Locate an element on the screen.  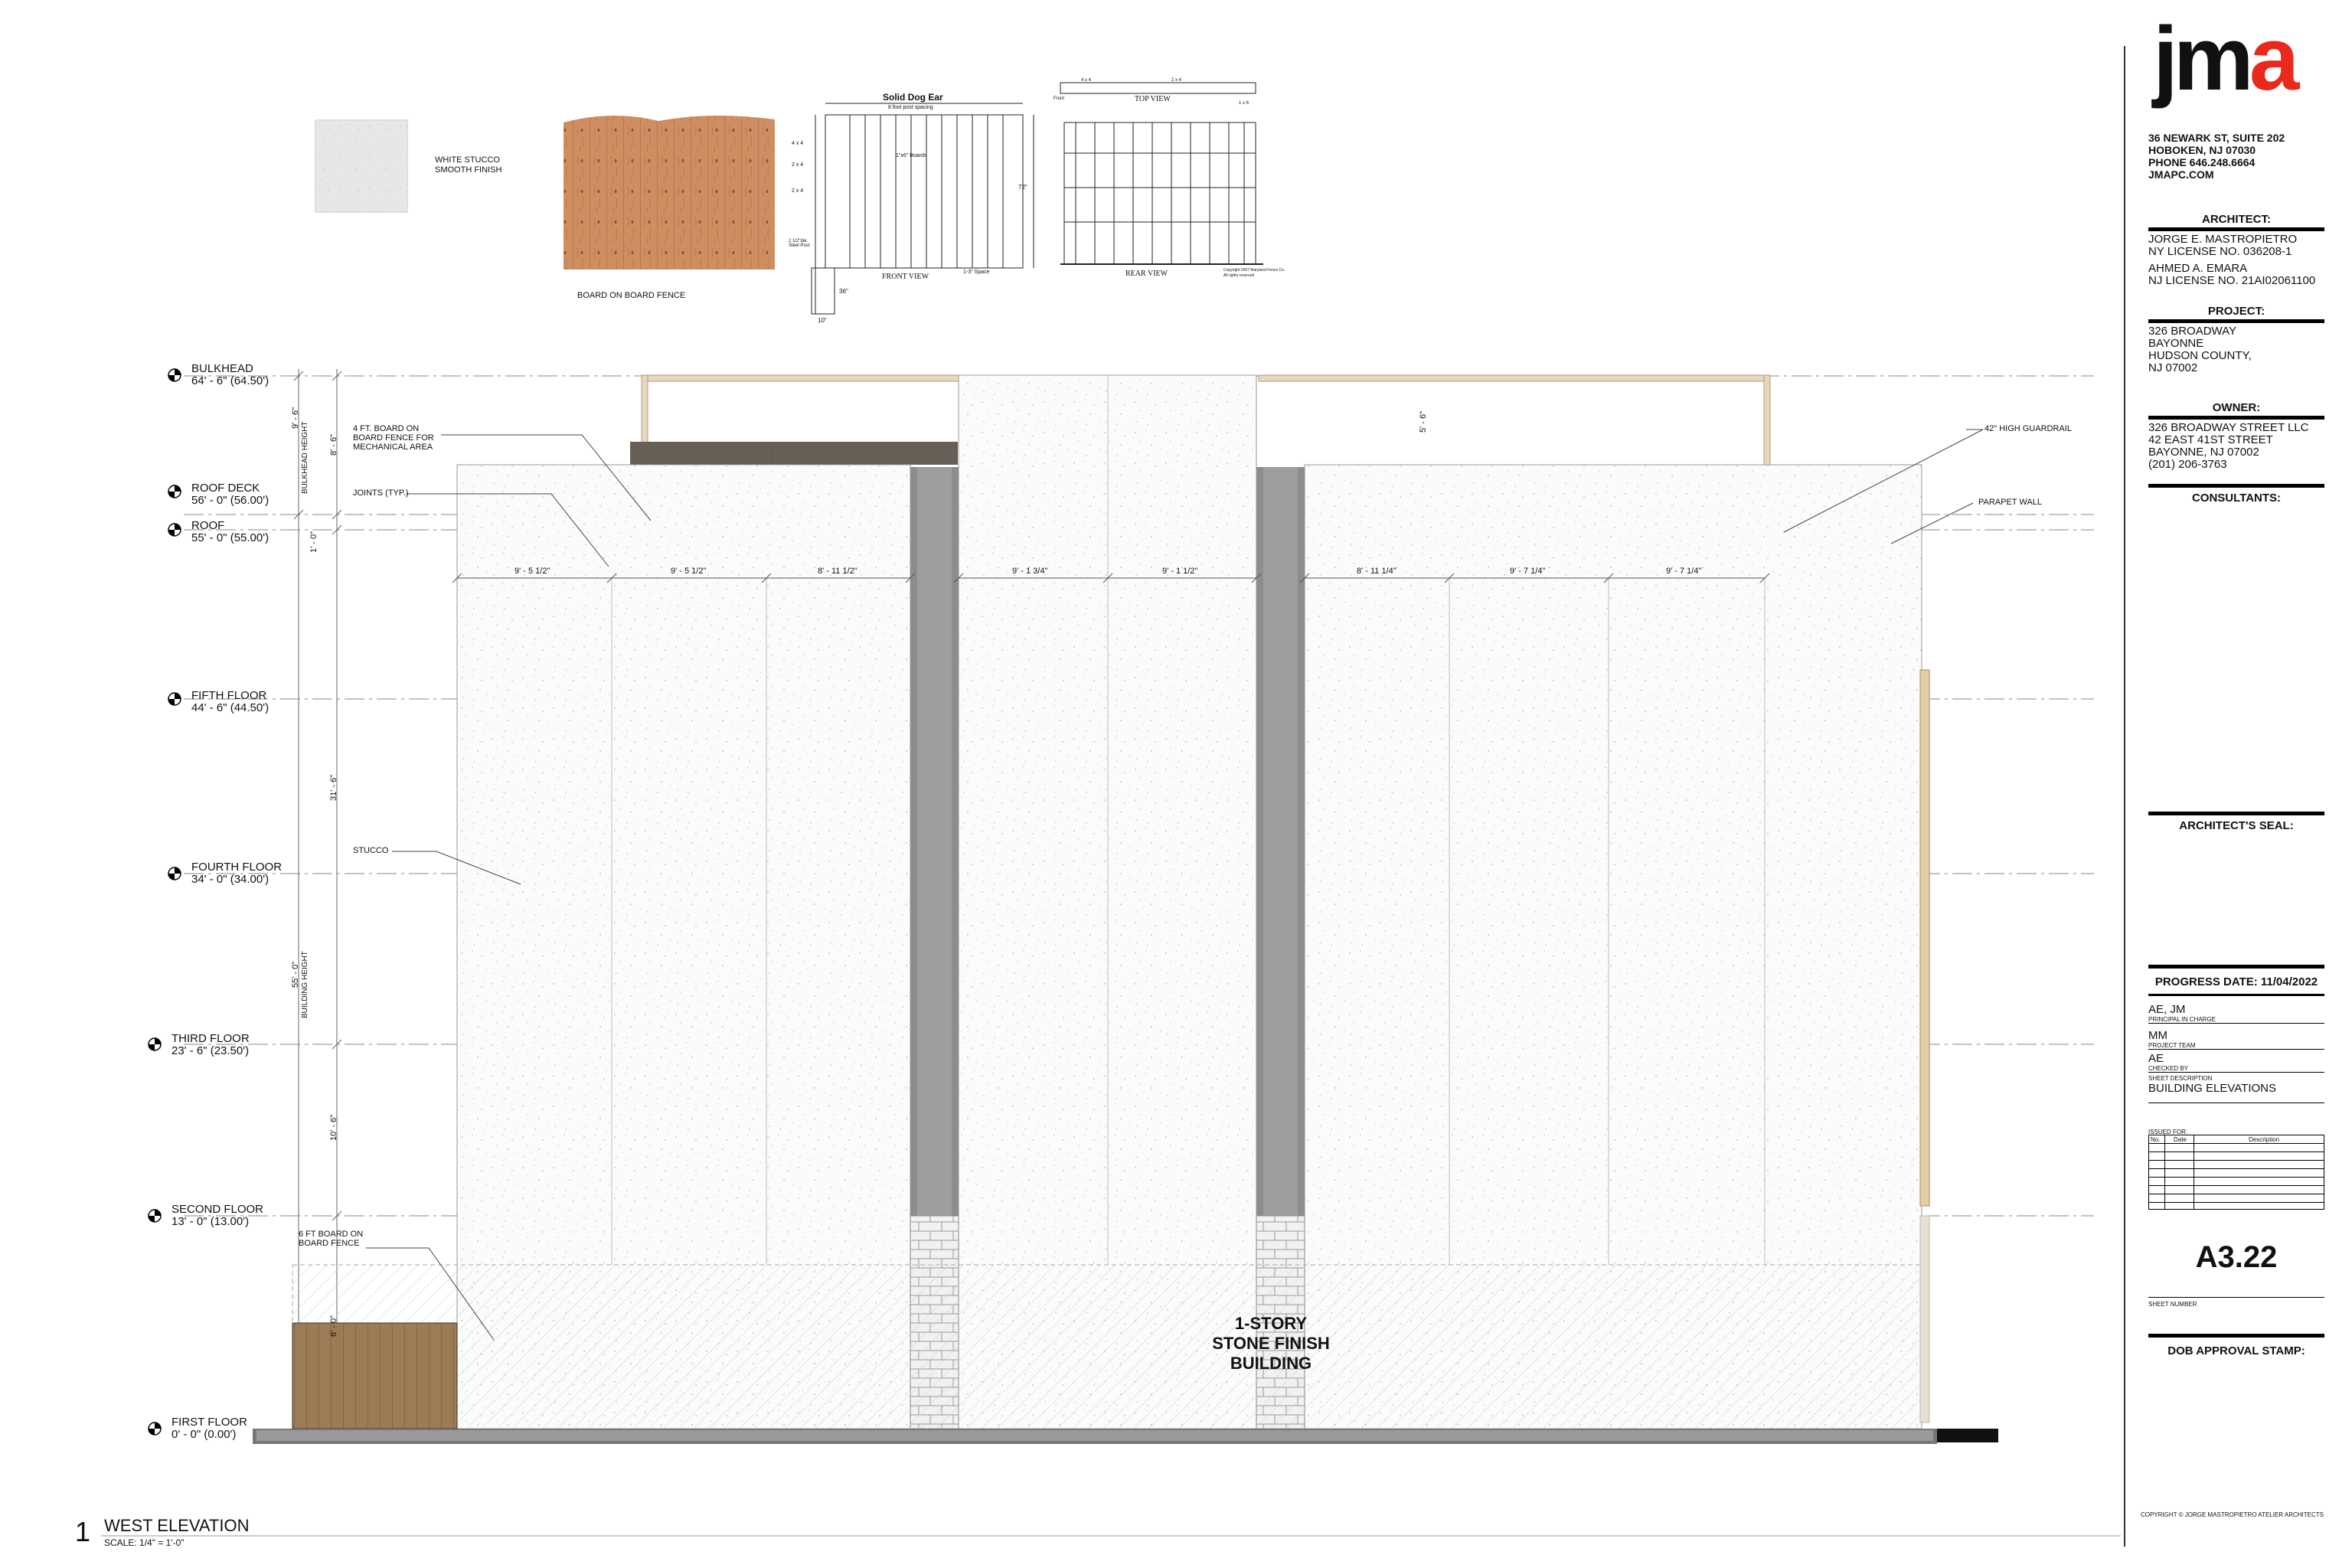
level-name: FIRST FLOOR is located at coordinates (209, 1422).